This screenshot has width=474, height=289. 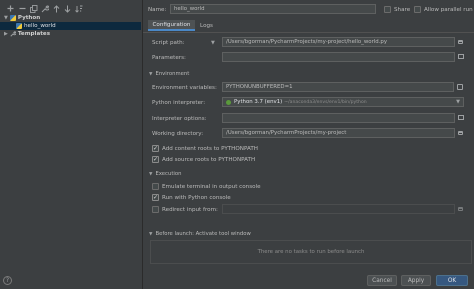 I want to click on tab-configuration: Configuration, so click(x=171, y=25).